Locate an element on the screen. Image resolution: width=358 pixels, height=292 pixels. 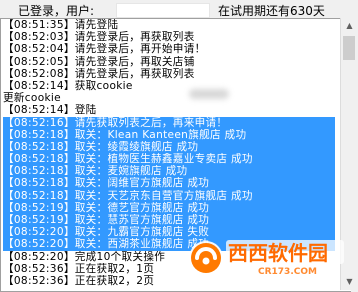
trial-status-label: 在试用期还有630天 is located at coordinates (271, 11).